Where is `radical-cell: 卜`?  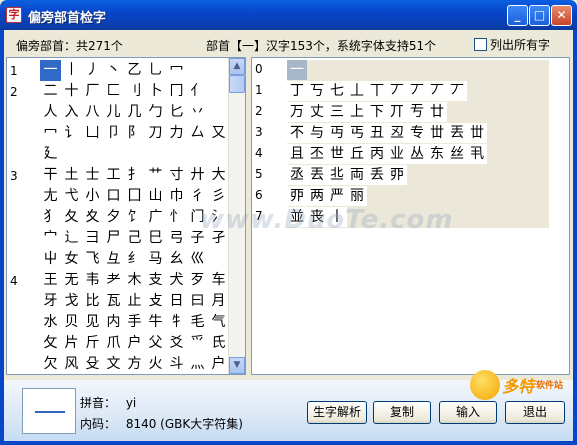
radical-cell: 卜 is located at coordinates (155, 91).